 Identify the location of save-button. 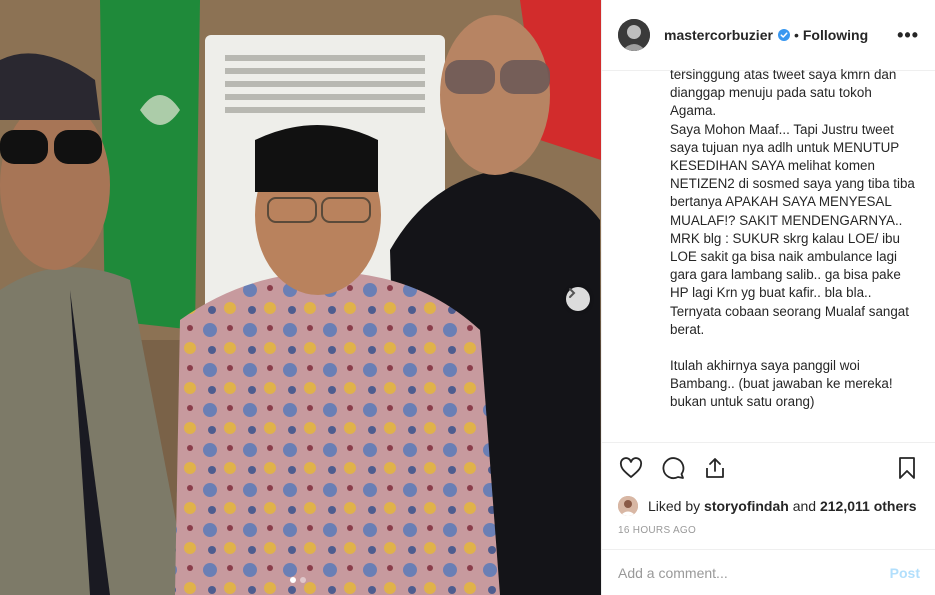
(907, 468).